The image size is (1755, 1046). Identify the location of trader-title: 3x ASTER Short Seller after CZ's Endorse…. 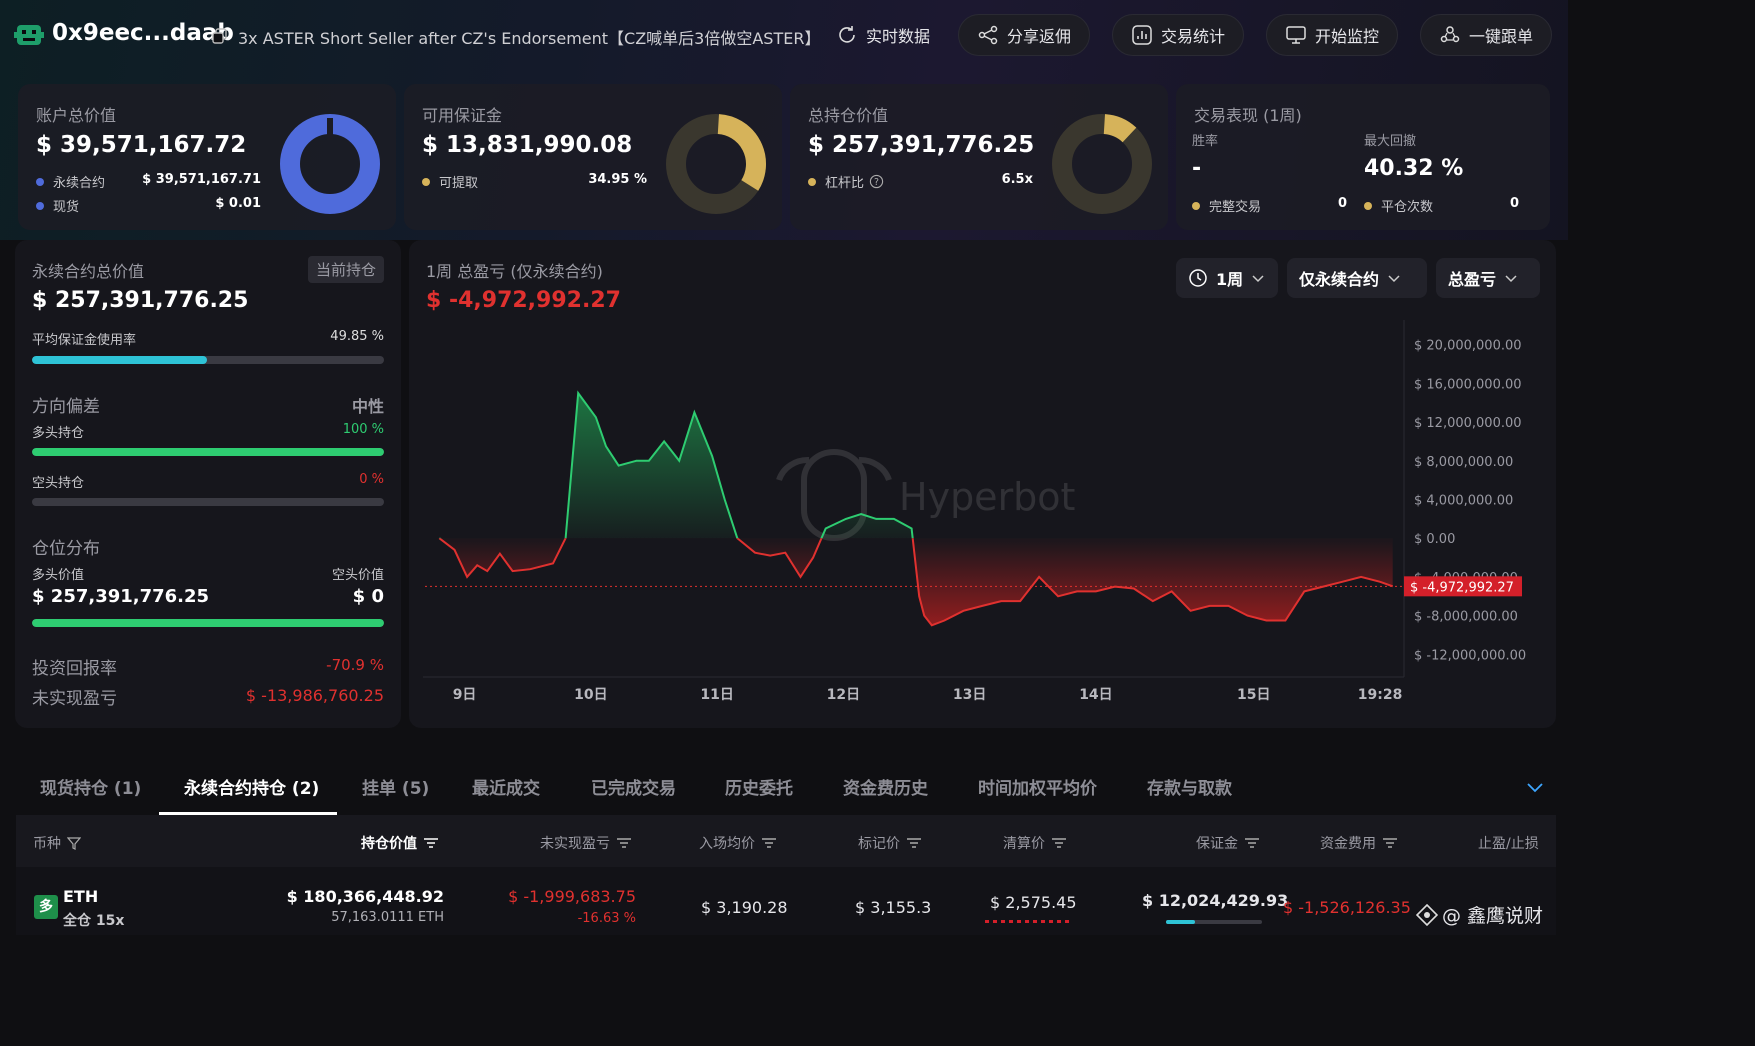
(529, 38).